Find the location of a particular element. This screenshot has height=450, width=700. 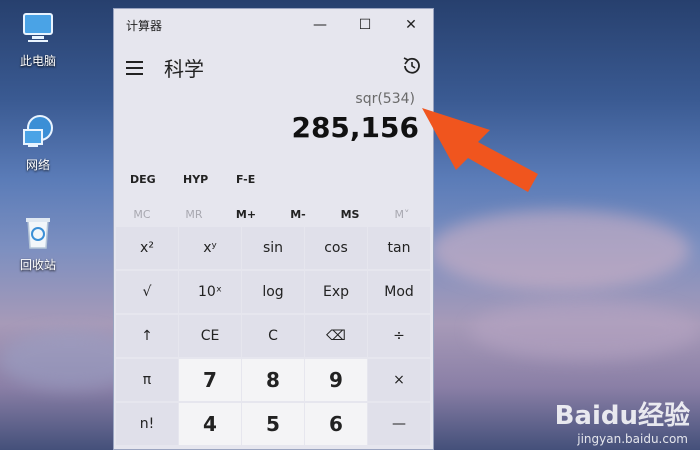

expression-display: sqr(534) is located at coordinates (385, 99).